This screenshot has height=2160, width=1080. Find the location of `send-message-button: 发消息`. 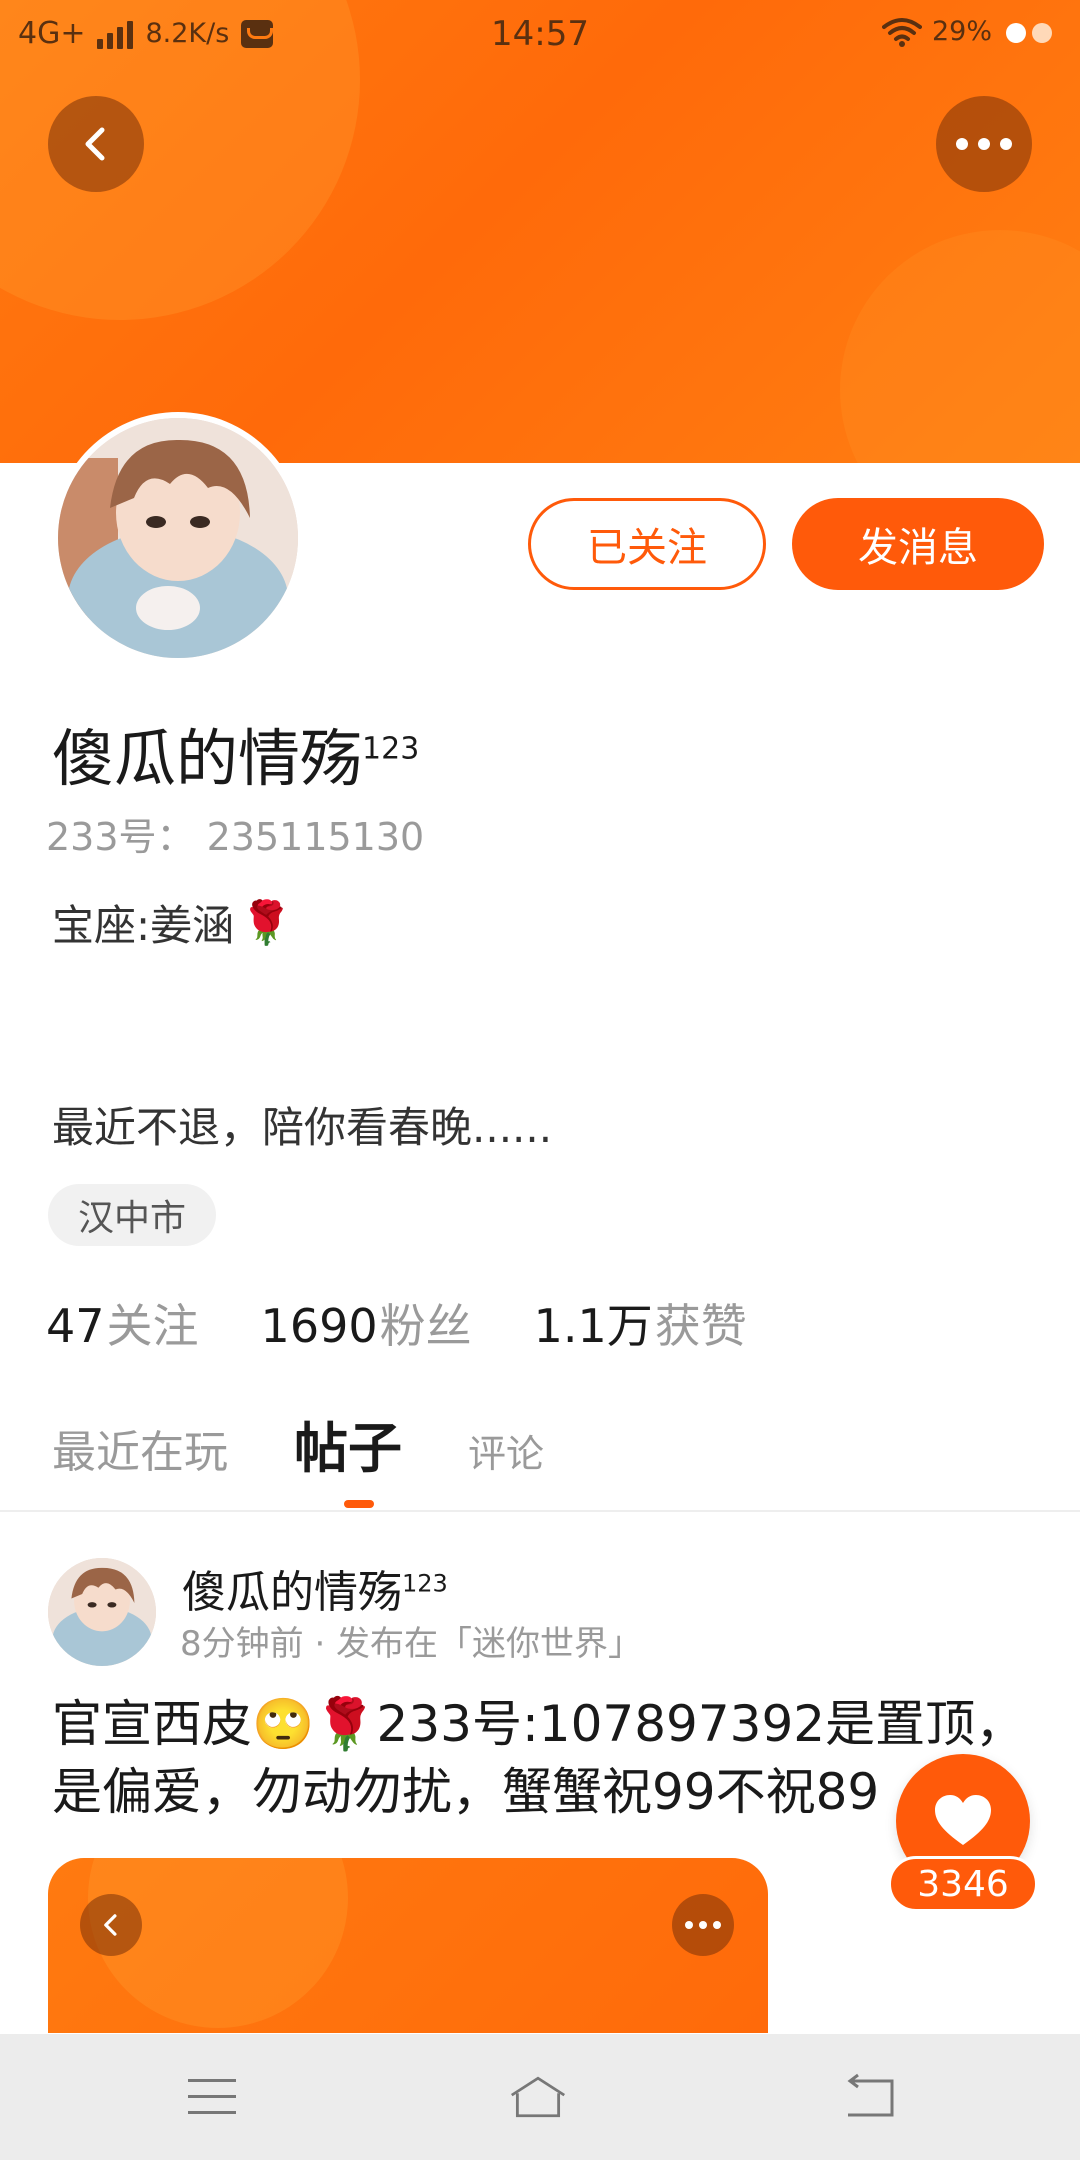

send-message-button: 发消息 is located at coordinates (918, 544).